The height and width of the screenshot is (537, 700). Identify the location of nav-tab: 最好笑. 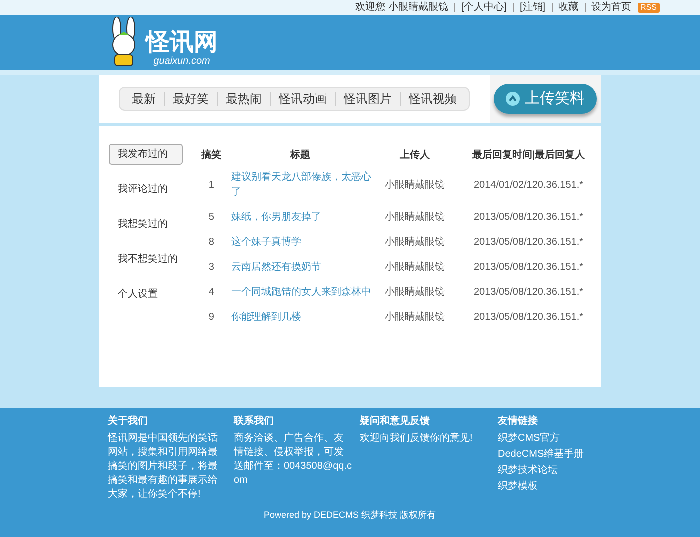
(191, 99).